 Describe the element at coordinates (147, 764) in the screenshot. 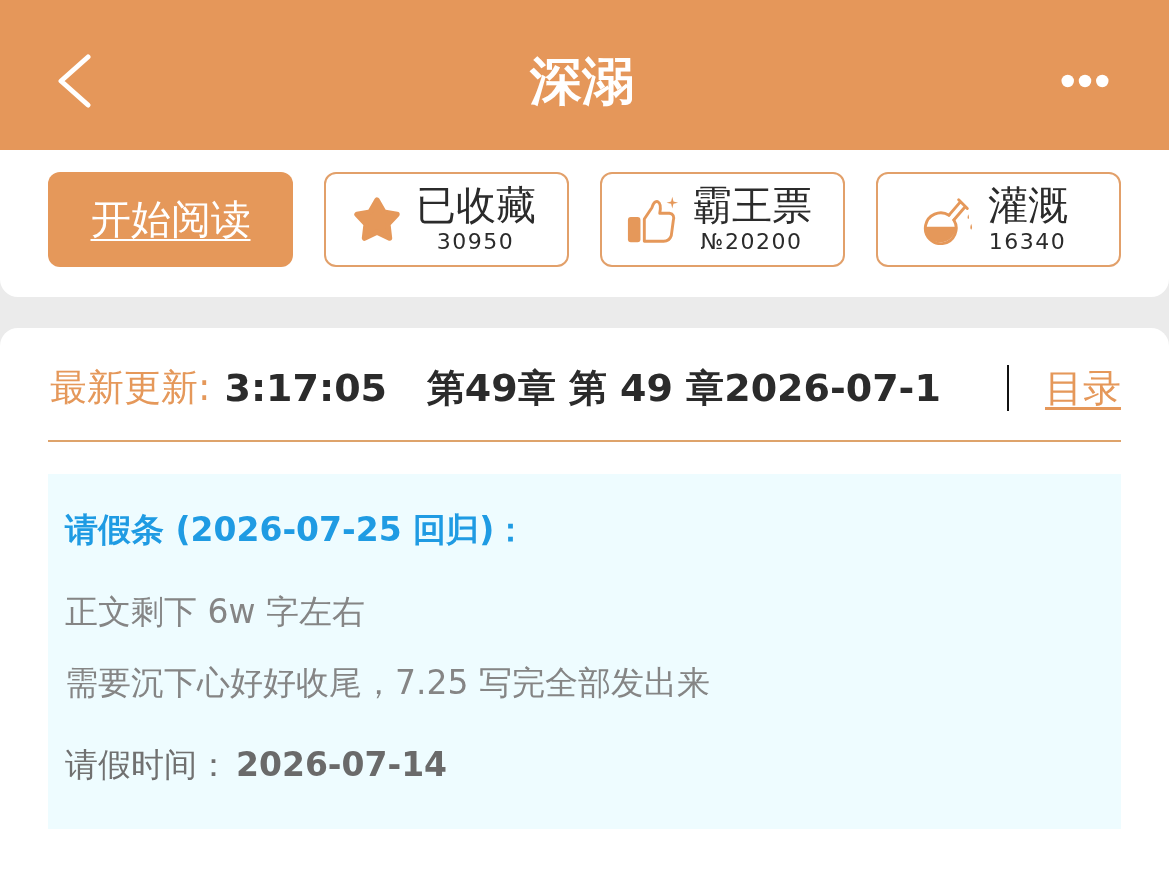

I see `date-label: 请假时间：` at that location.